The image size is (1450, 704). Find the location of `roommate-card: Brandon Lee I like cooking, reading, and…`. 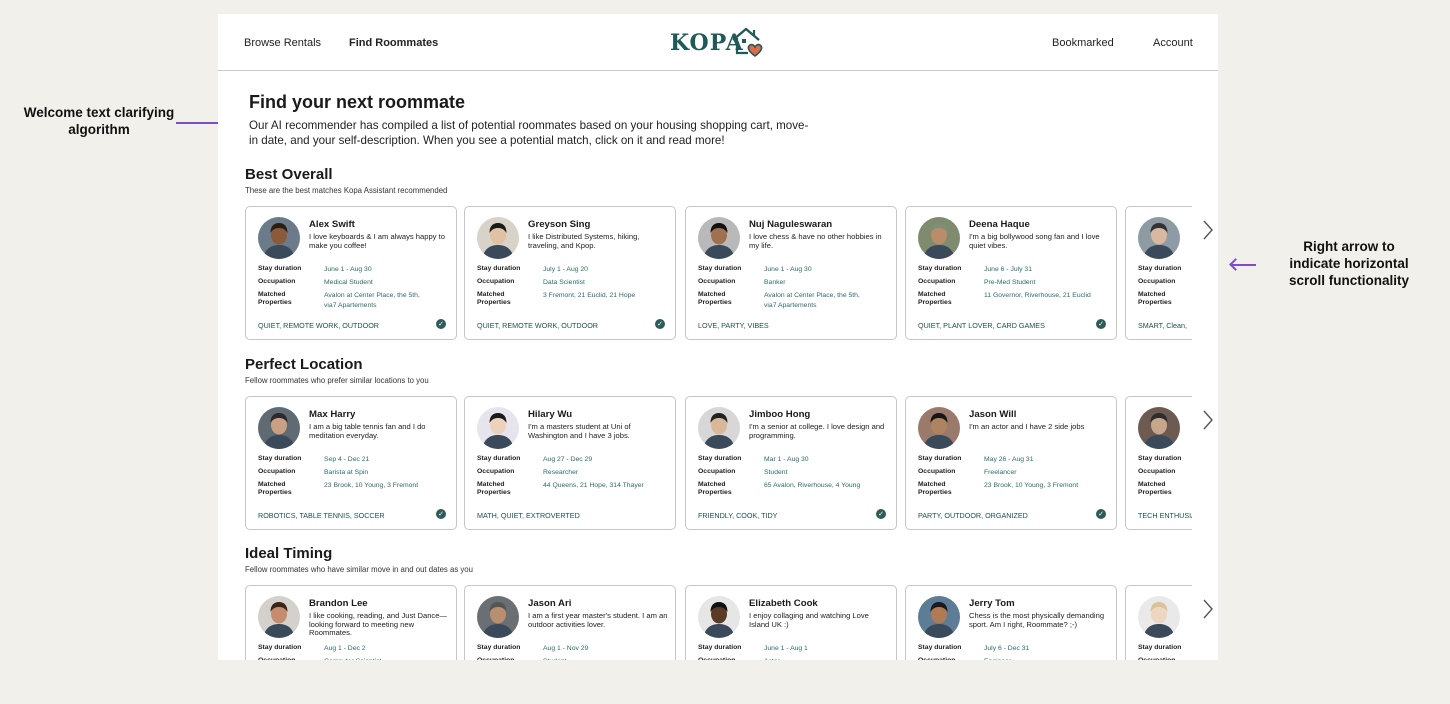

roommate-card: Brandon Lee I like cooking, reading, and… is located at coordinates (351, 622).